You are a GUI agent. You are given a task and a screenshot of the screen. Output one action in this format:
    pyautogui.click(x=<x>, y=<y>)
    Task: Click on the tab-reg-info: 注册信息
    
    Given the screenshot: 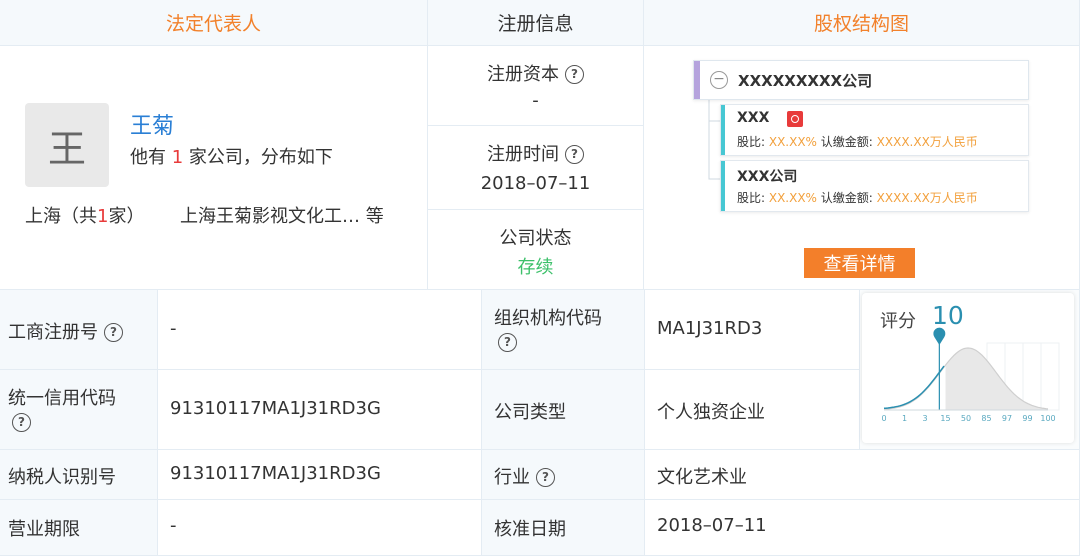 What is the action you would take?
    pyautogui.click(x=536, y=23)
    